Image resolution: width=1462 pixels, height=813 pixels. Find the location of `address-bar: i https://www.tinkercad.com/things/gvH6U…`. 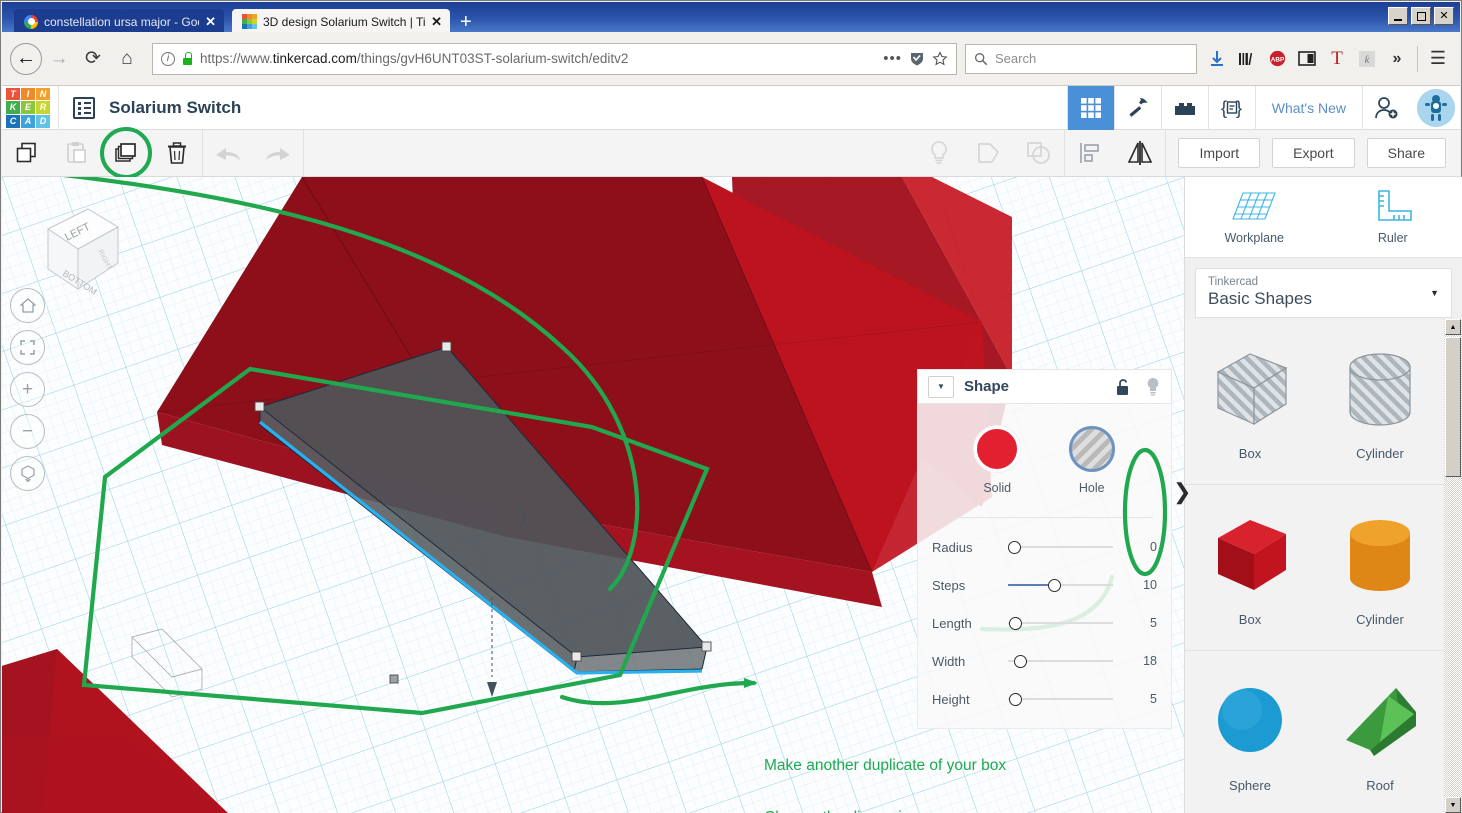

address-bar: i https://www.tinkercad.com/things/gvH6U… is located at coordinates (554, 58).